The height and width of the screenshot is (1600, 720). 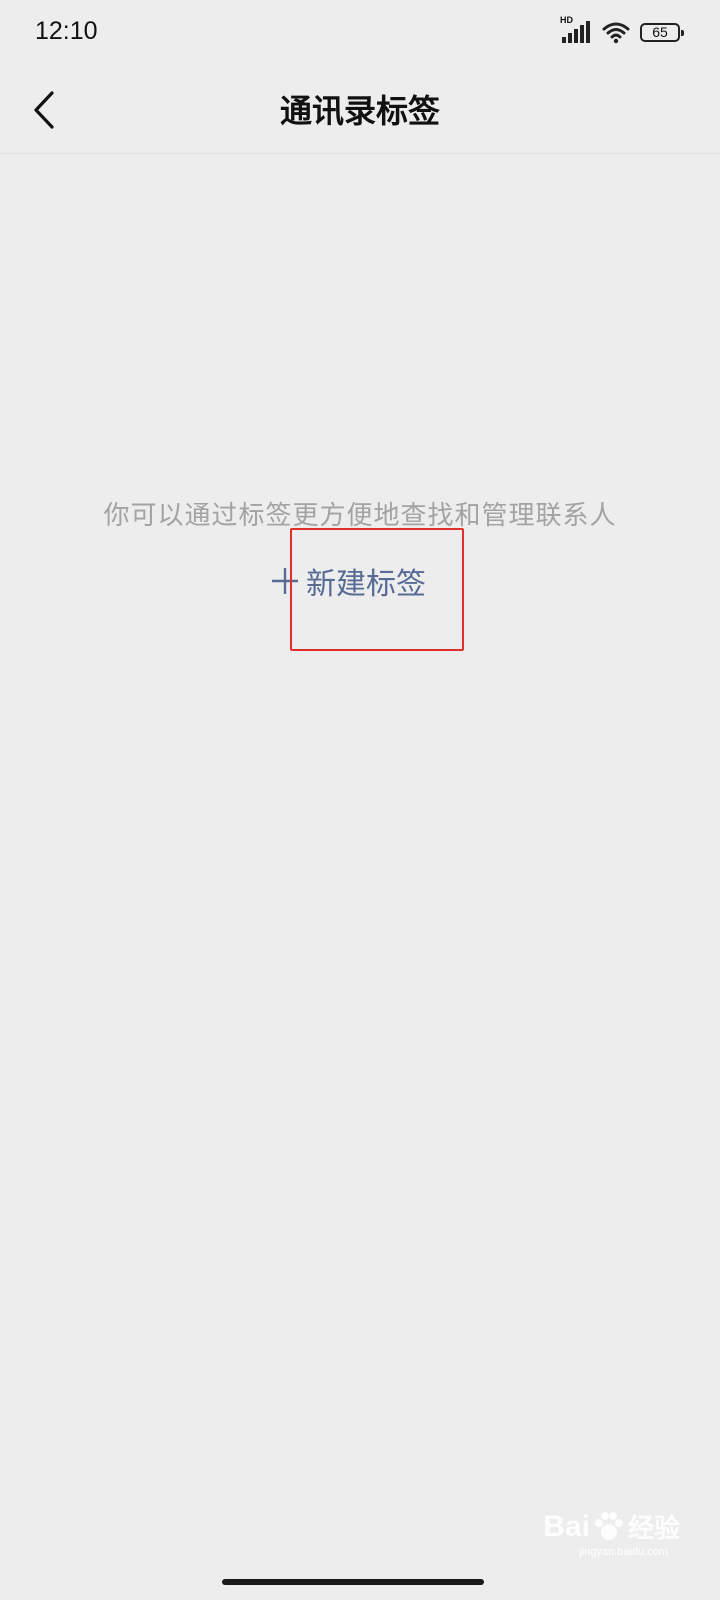 I want to click on watermark-url: jingyan.baidu.com, so click(x=623, y=1552).